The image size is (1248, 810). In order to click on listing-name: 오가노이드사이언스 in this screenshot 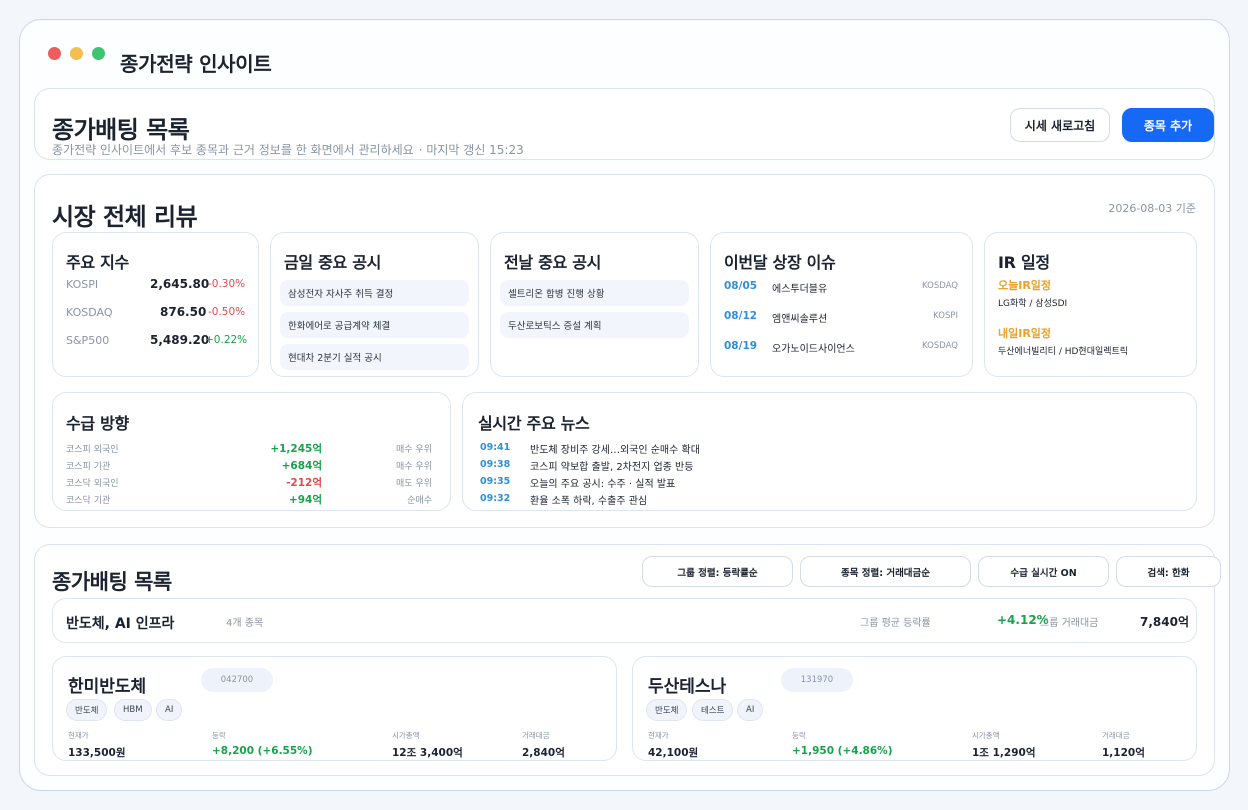, I will do `click(813, 347)`.